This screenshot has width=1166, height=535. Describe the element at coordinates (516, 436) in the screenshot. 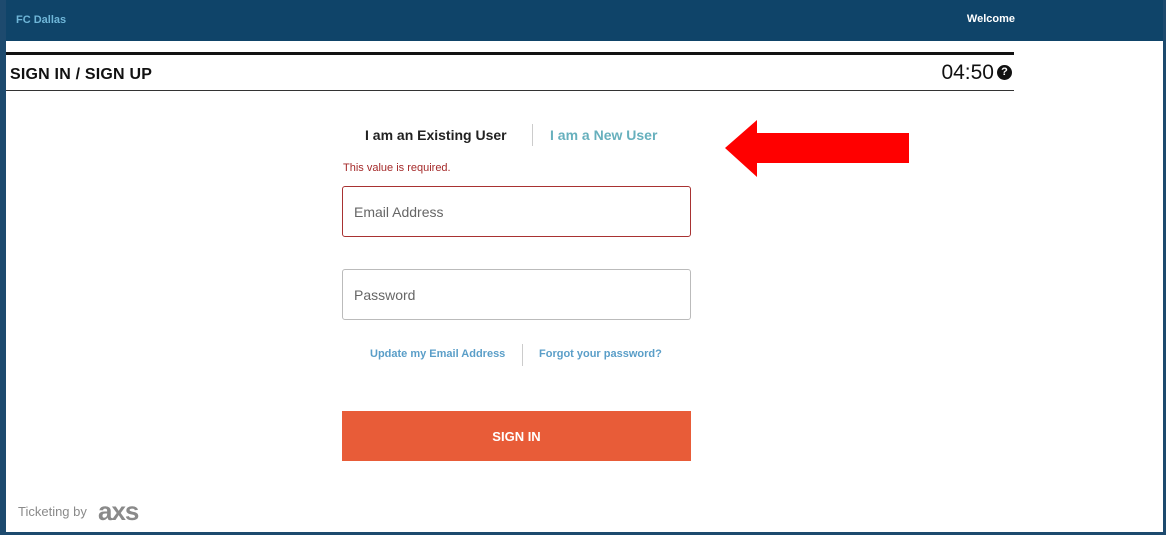

I see `sign-in-button: SIGN IN` at that location.